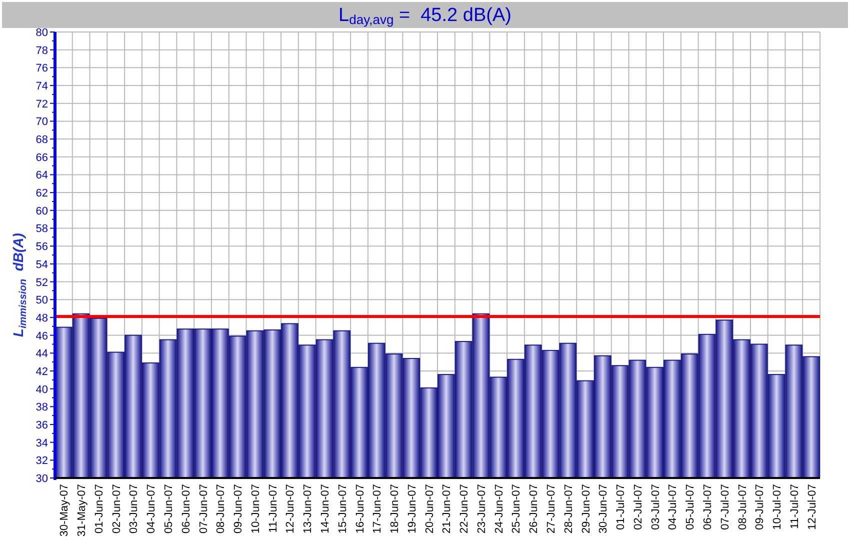 This screenshot has height=550, width=850. I want to click on category-label: 23-Jun-07, so click(482, 509).